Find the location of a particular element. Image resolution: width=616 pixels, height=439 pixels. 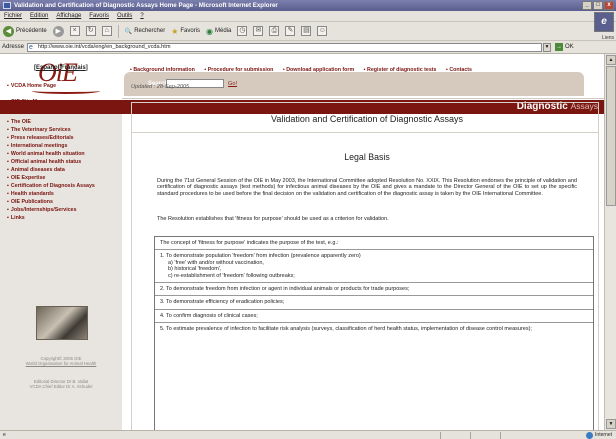

stop-icon: × is located at coordinates (74, 31).